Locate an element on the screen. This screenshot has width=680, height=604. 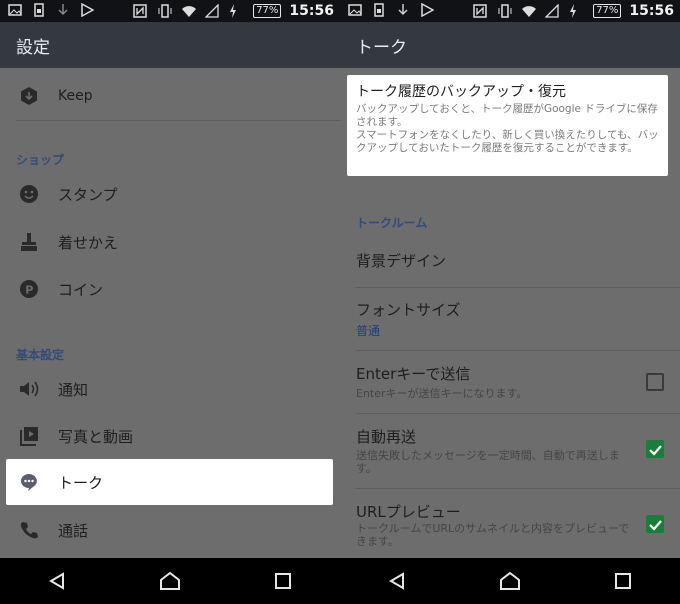
auto-resend-checkbox is located at coordinates (655, 449).